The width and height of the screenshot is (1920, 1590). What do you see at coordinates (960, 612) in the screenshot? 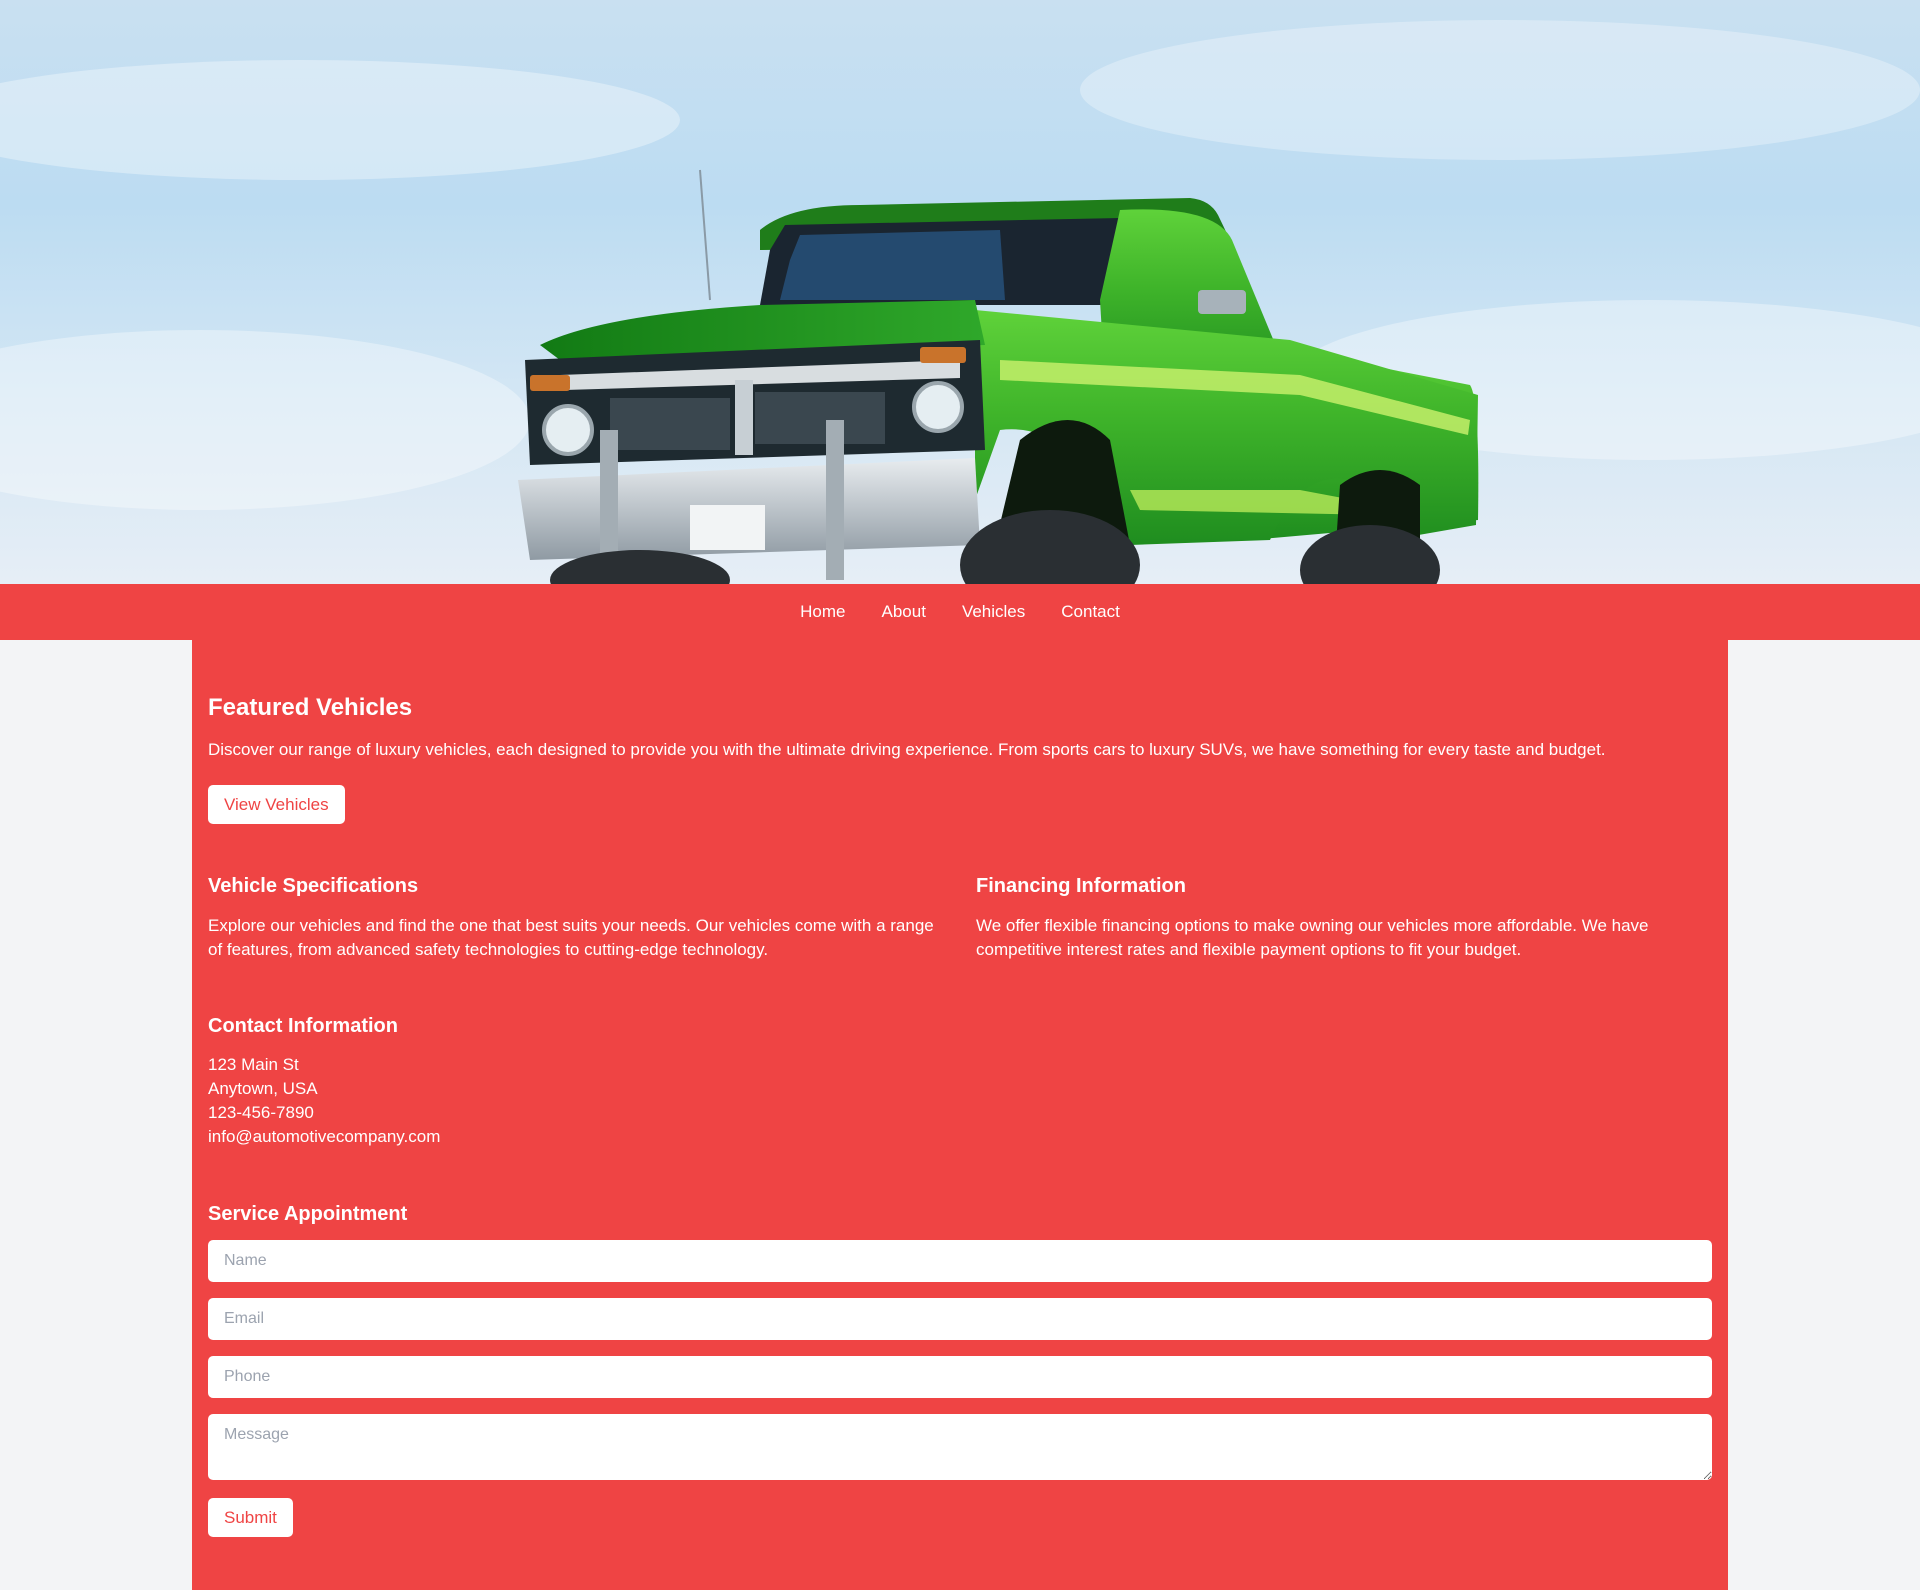
I see `main-nav: Home About Vehicles Contact` at bounding box center [960, 612].